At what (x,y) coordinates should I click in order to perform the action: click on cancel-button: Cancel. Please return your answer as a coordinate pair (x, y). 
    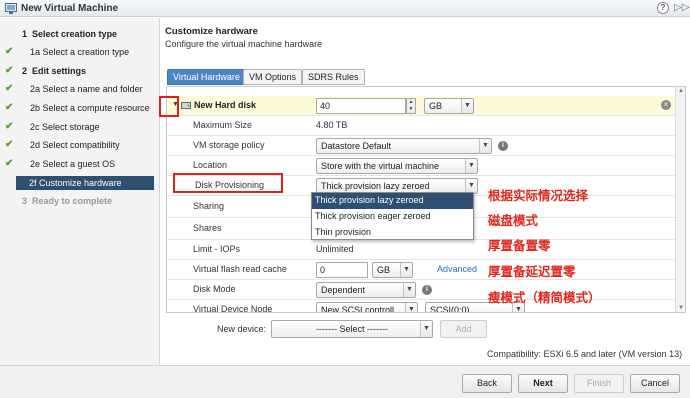
    Looking at the image, I should click on (655, 383).